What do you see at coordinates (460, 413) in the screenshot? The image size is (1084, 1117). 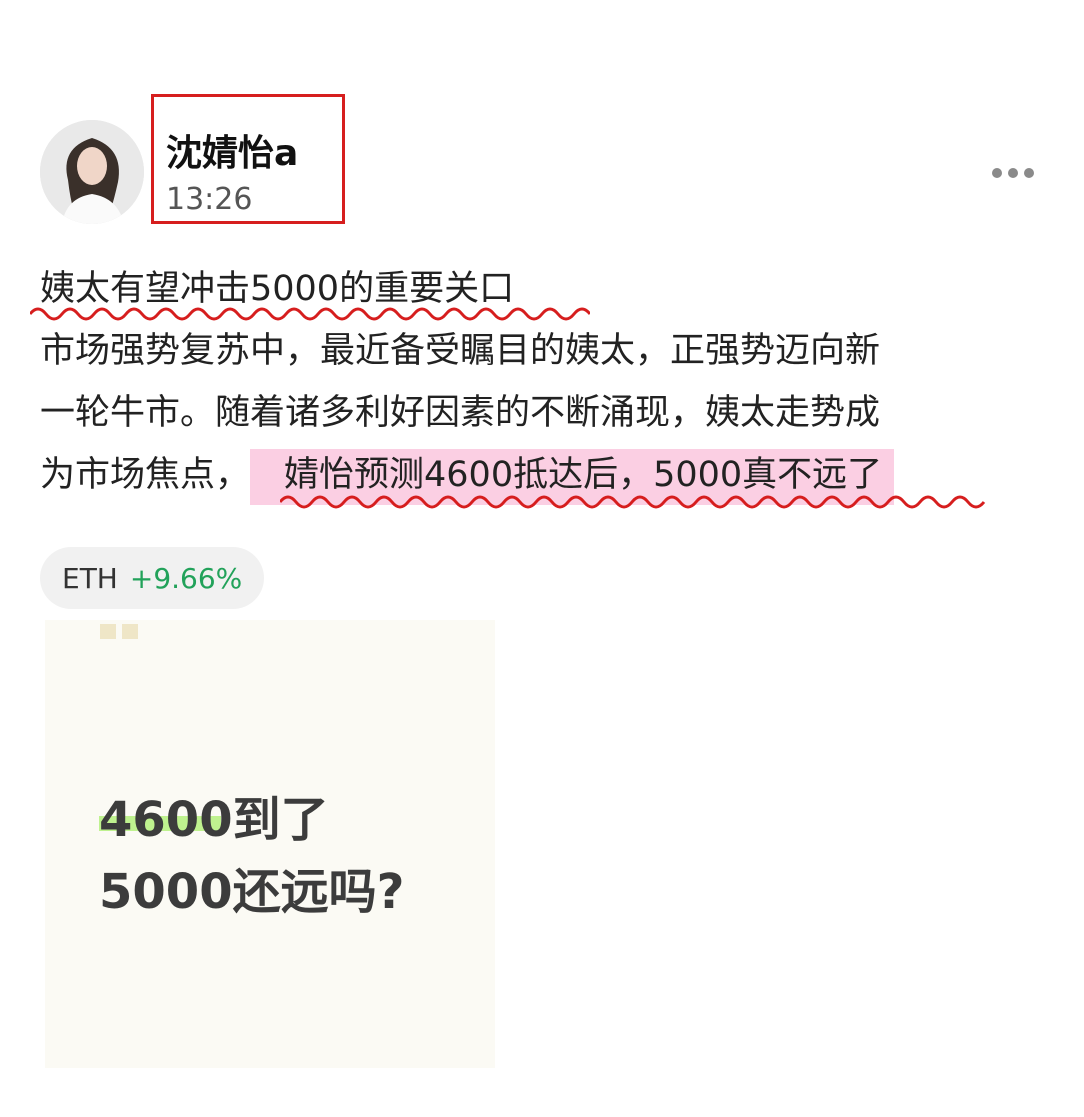 I see `post-paragraph-line: 一轮牛市。随着诸多利好因素的不断涌现，姨太走势成` at bounding box center [460, 413].